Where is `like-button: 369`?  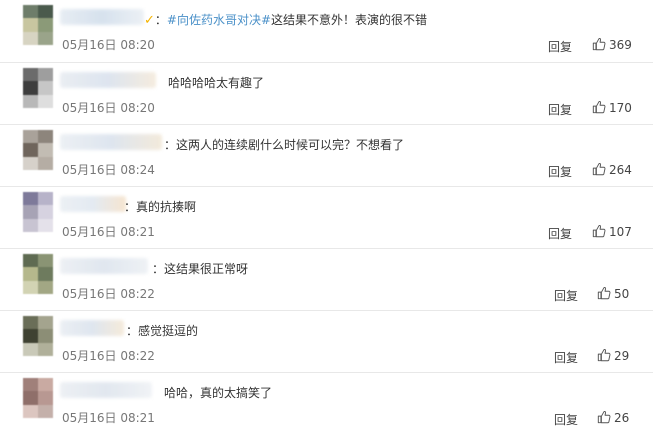
like-button: 369 is located at coordinates (612, 44).